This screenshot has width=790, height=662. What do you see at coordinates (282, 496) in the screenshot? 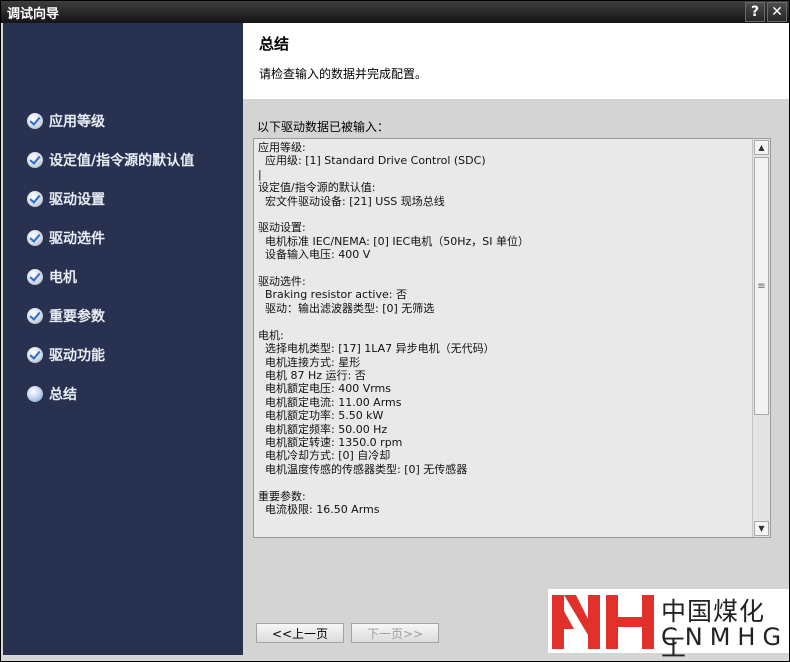
I see `summary-line: 重要参数:` at bounding box center [282, 496].